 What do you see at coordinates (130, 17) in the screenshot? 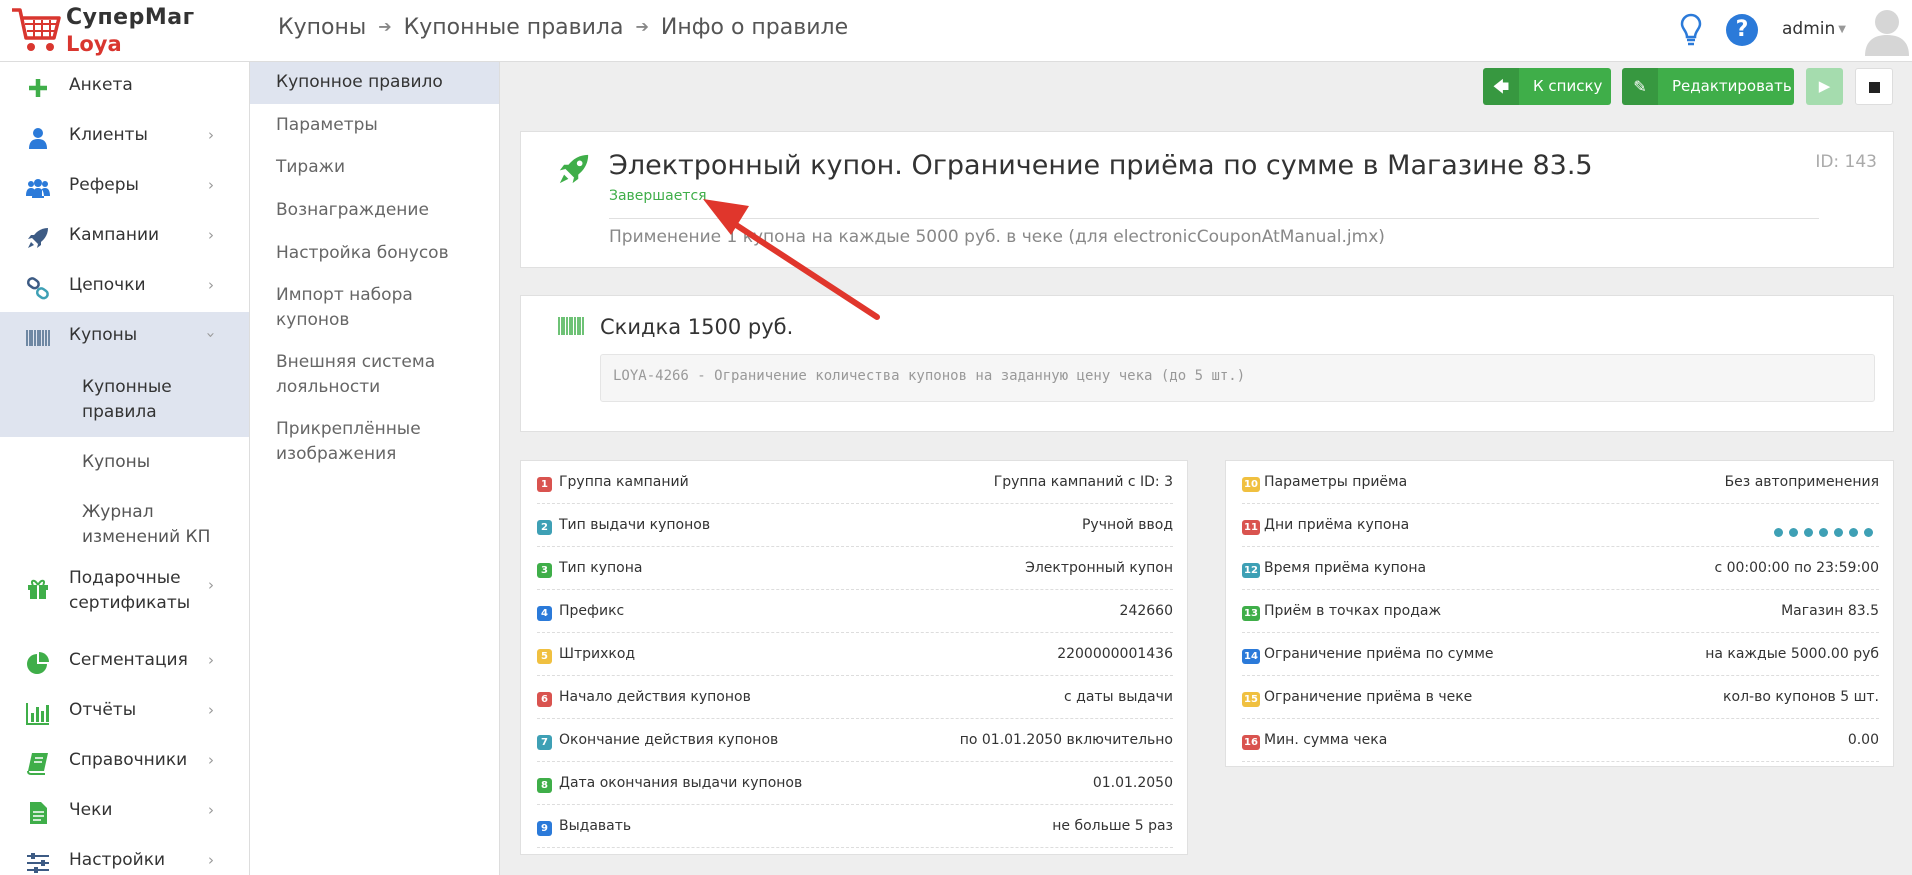
I see `logo-title: СуперМаг` at bounding box center [130, 17].